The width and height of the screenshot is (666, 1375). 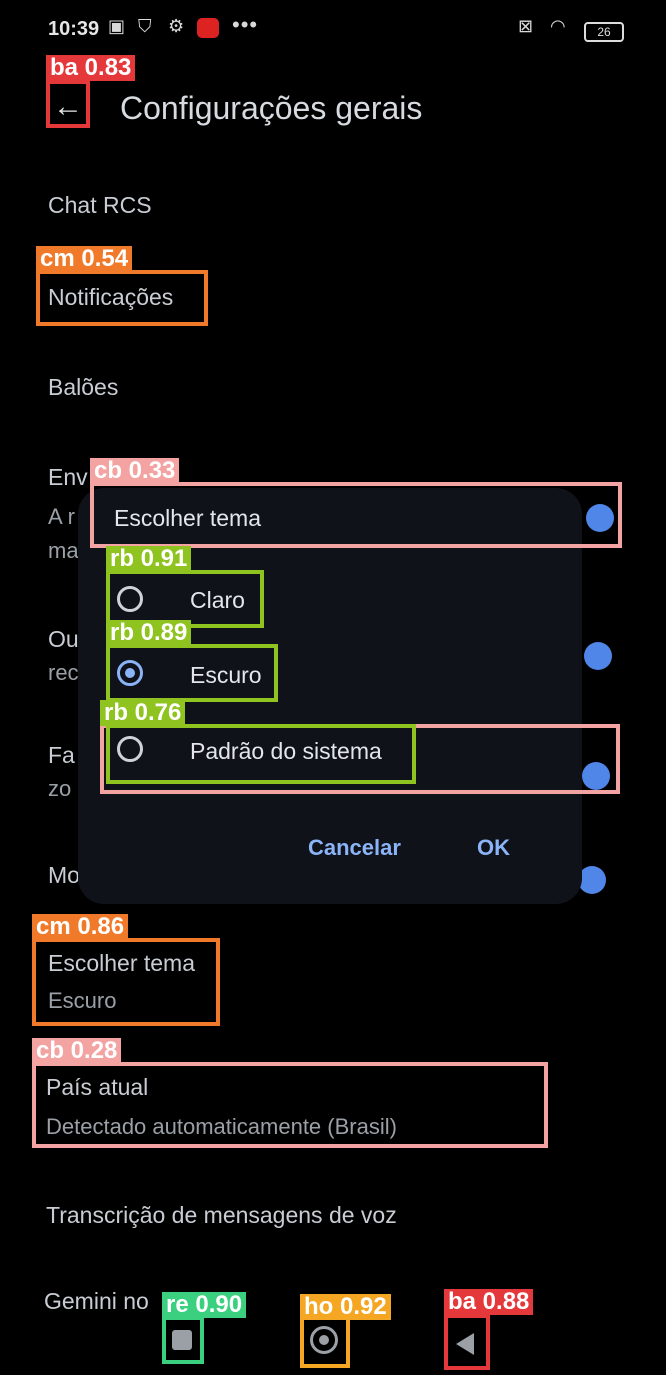 What do you see at coordinates (96, 1301) in the screenshot?
I see `setting-gemini-partial: Gemini no` at bounding box center [96, 1301].